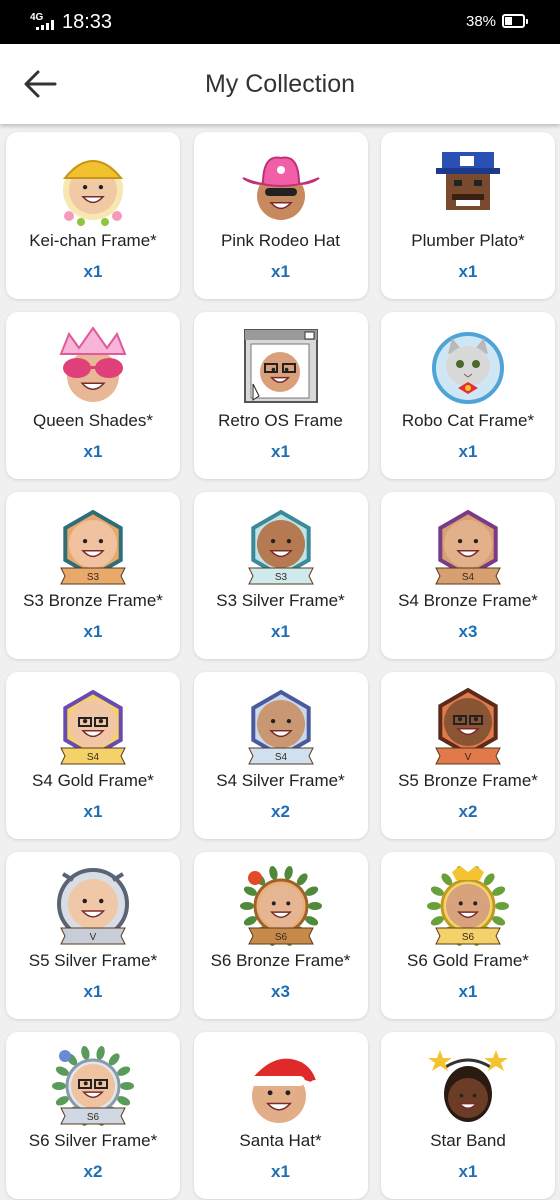 Image resolution: width=560 pixels, height=1200 pixels. What do you see at coordinates (93, 960) in the screenshot?
I see `item-name: S5 Silver Frame*` at bounding box center [93, 960].